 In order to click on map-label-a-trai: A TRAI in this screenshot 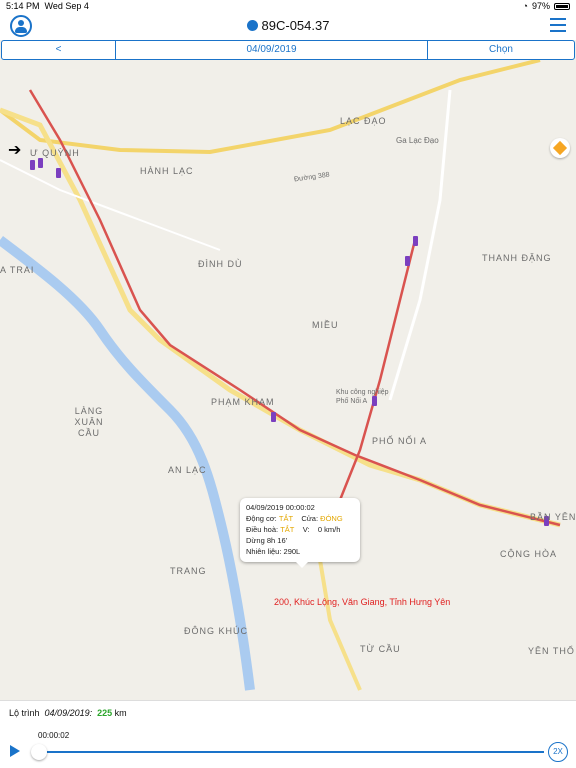, I will do `click(17, 270)`.